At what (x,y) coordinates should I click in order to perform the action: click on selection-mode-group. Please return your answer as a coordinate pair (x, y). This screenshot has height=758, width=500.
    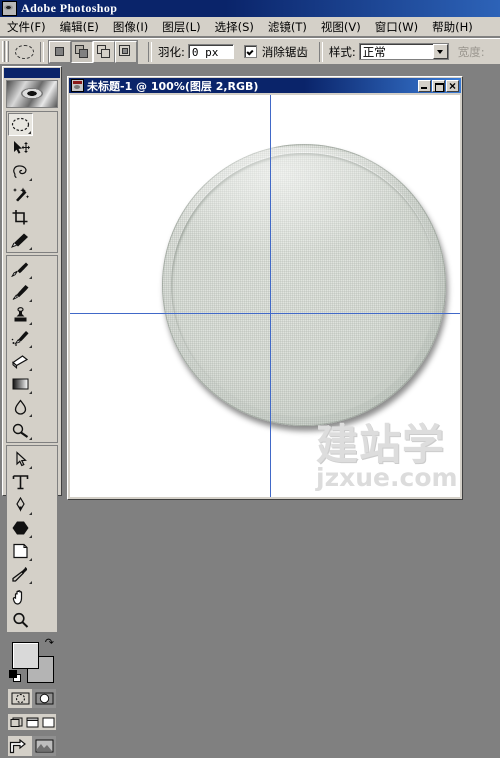
    Looking at the image, I should click on (93, 51).